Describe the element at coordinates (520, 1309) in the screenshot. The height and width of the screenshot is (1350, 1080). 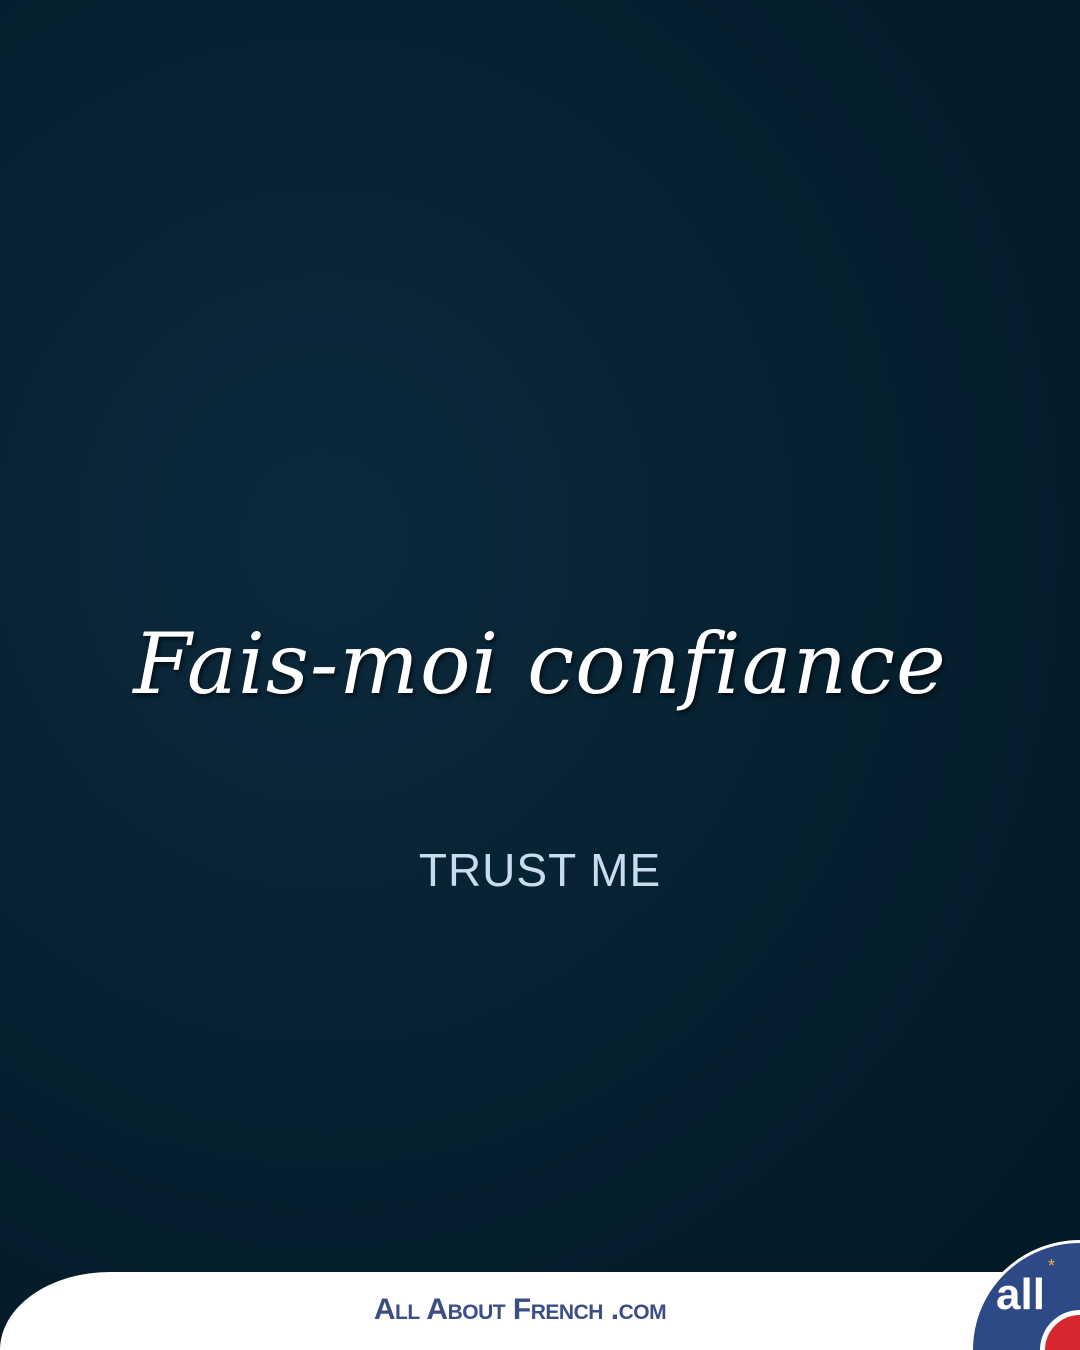
I see `brand-name: All About French .com` at that location.